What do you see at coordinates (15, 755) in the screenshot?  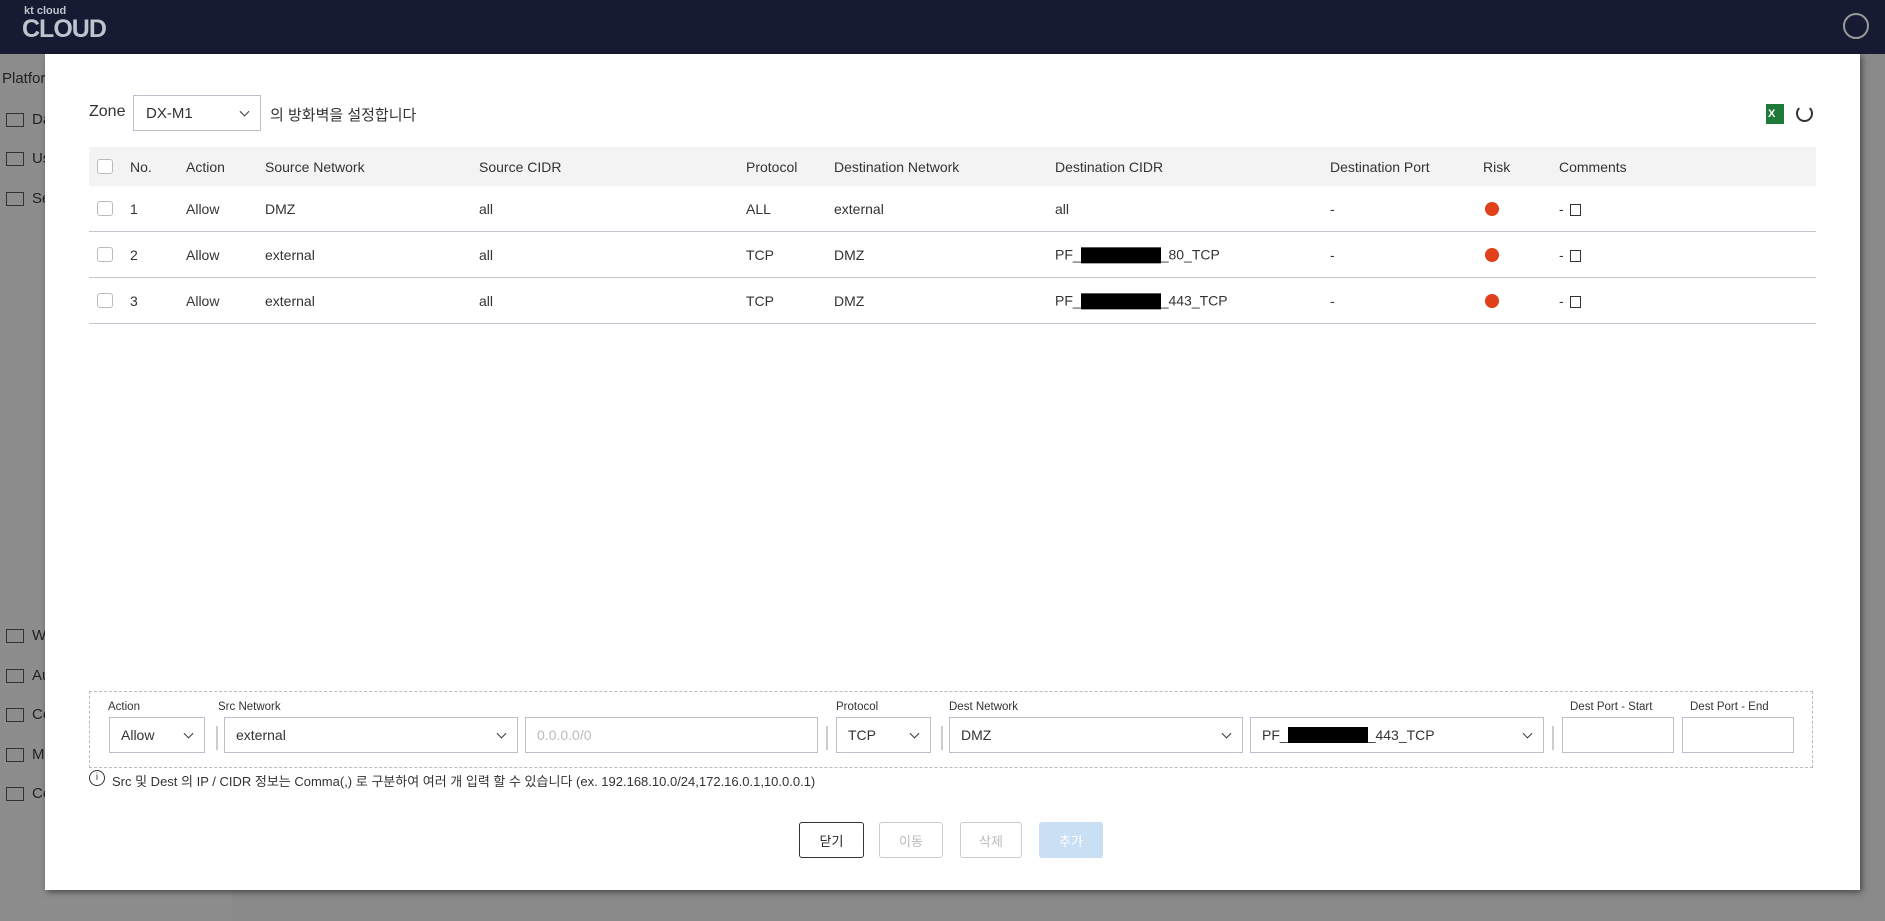 I see `cloud-icon` at bounding box center [15, 755].